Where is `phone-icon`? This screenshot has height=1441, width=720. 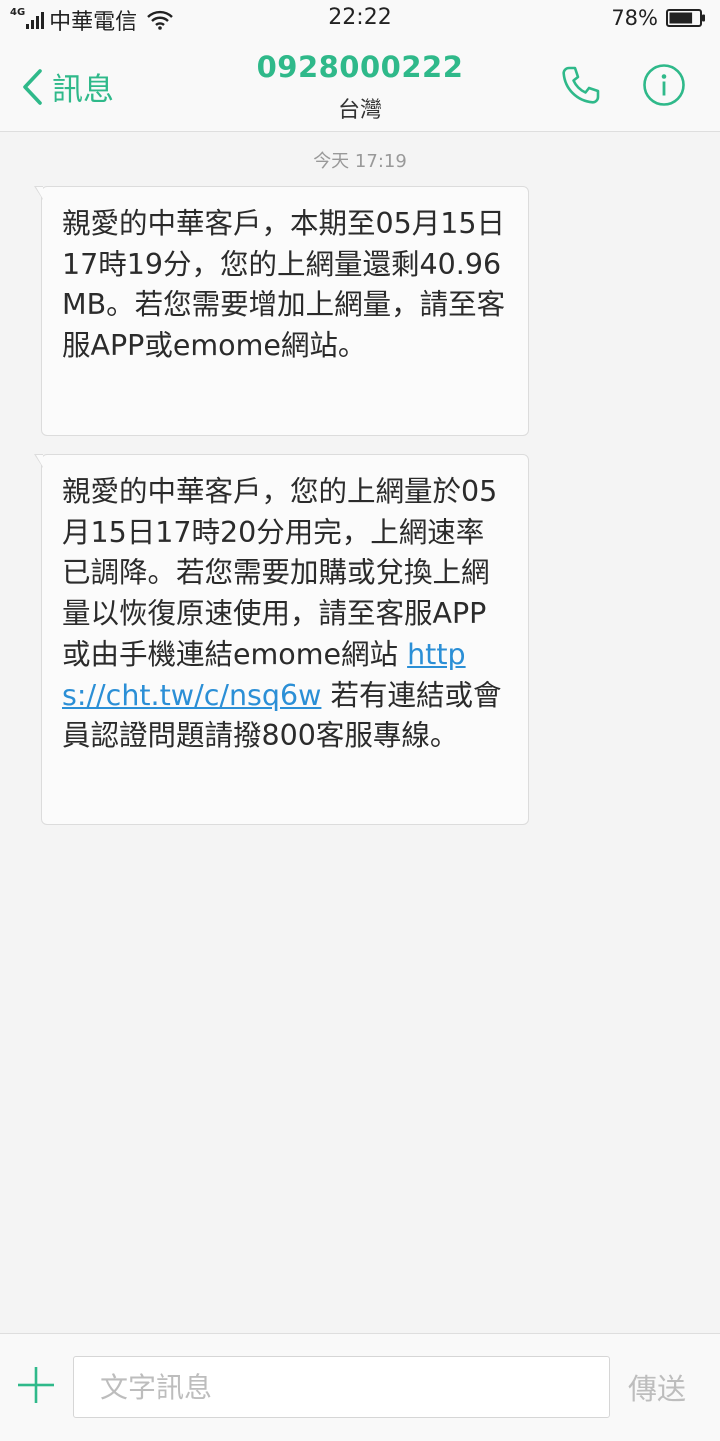 phone-icon is located at coordinates (580, 86).